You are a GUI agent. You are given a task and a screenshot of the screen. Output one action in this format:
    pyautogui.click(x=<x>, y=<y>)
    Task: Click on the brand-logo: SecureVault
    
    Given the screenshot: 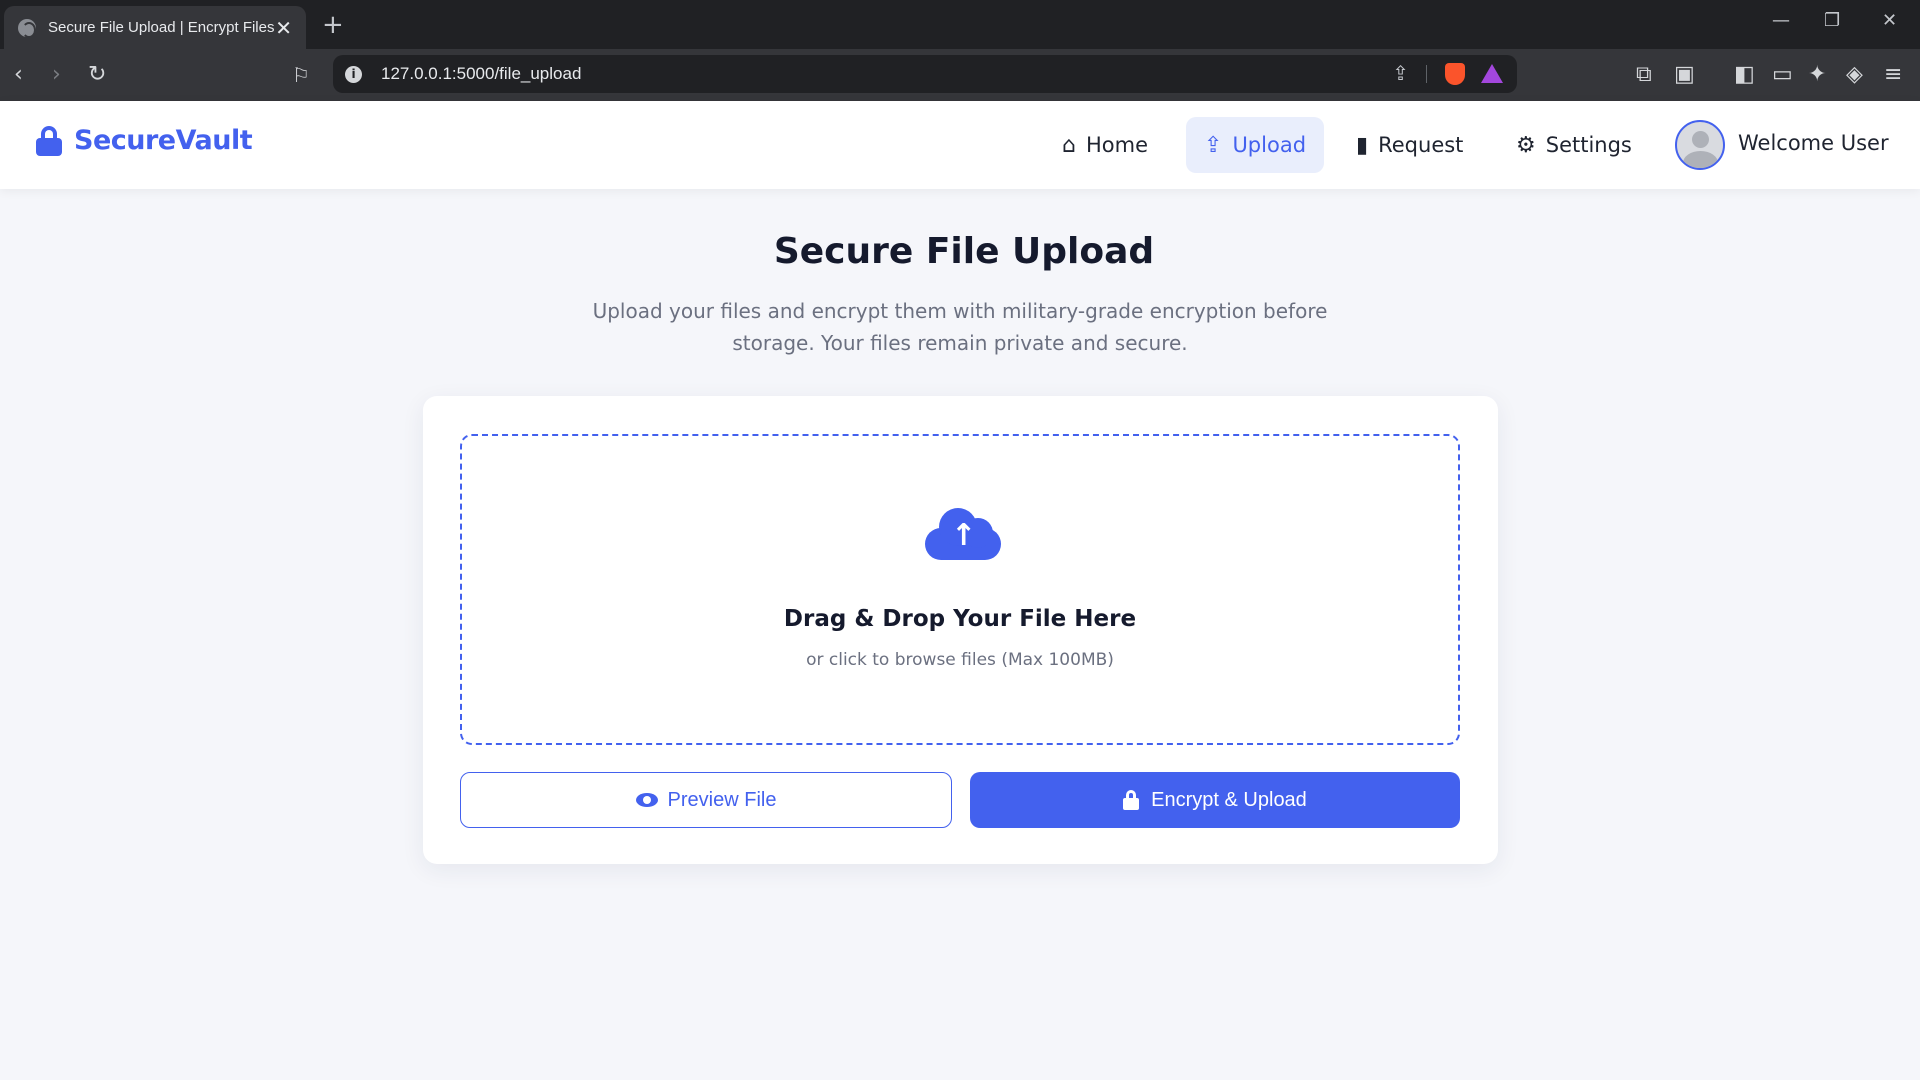 What is the action you would take?
    pyautogui.click(x=144, y=140)
    